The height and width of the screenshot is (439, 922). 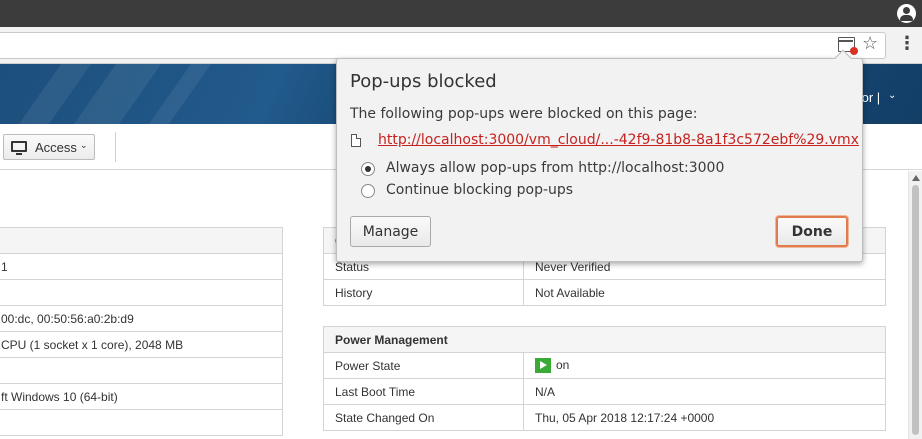 I want to click on done-button: Done, so click(x=812, y=231).